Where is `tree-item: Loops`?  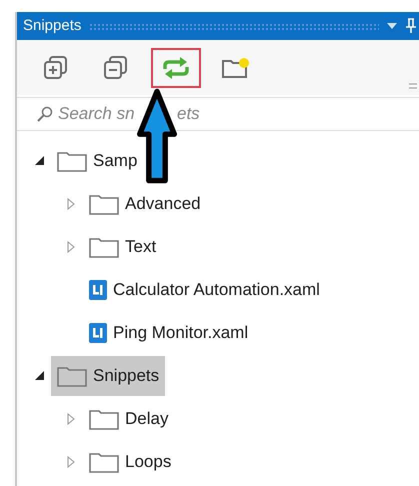
tree-item: Loops is located at coordinates (127, 462).